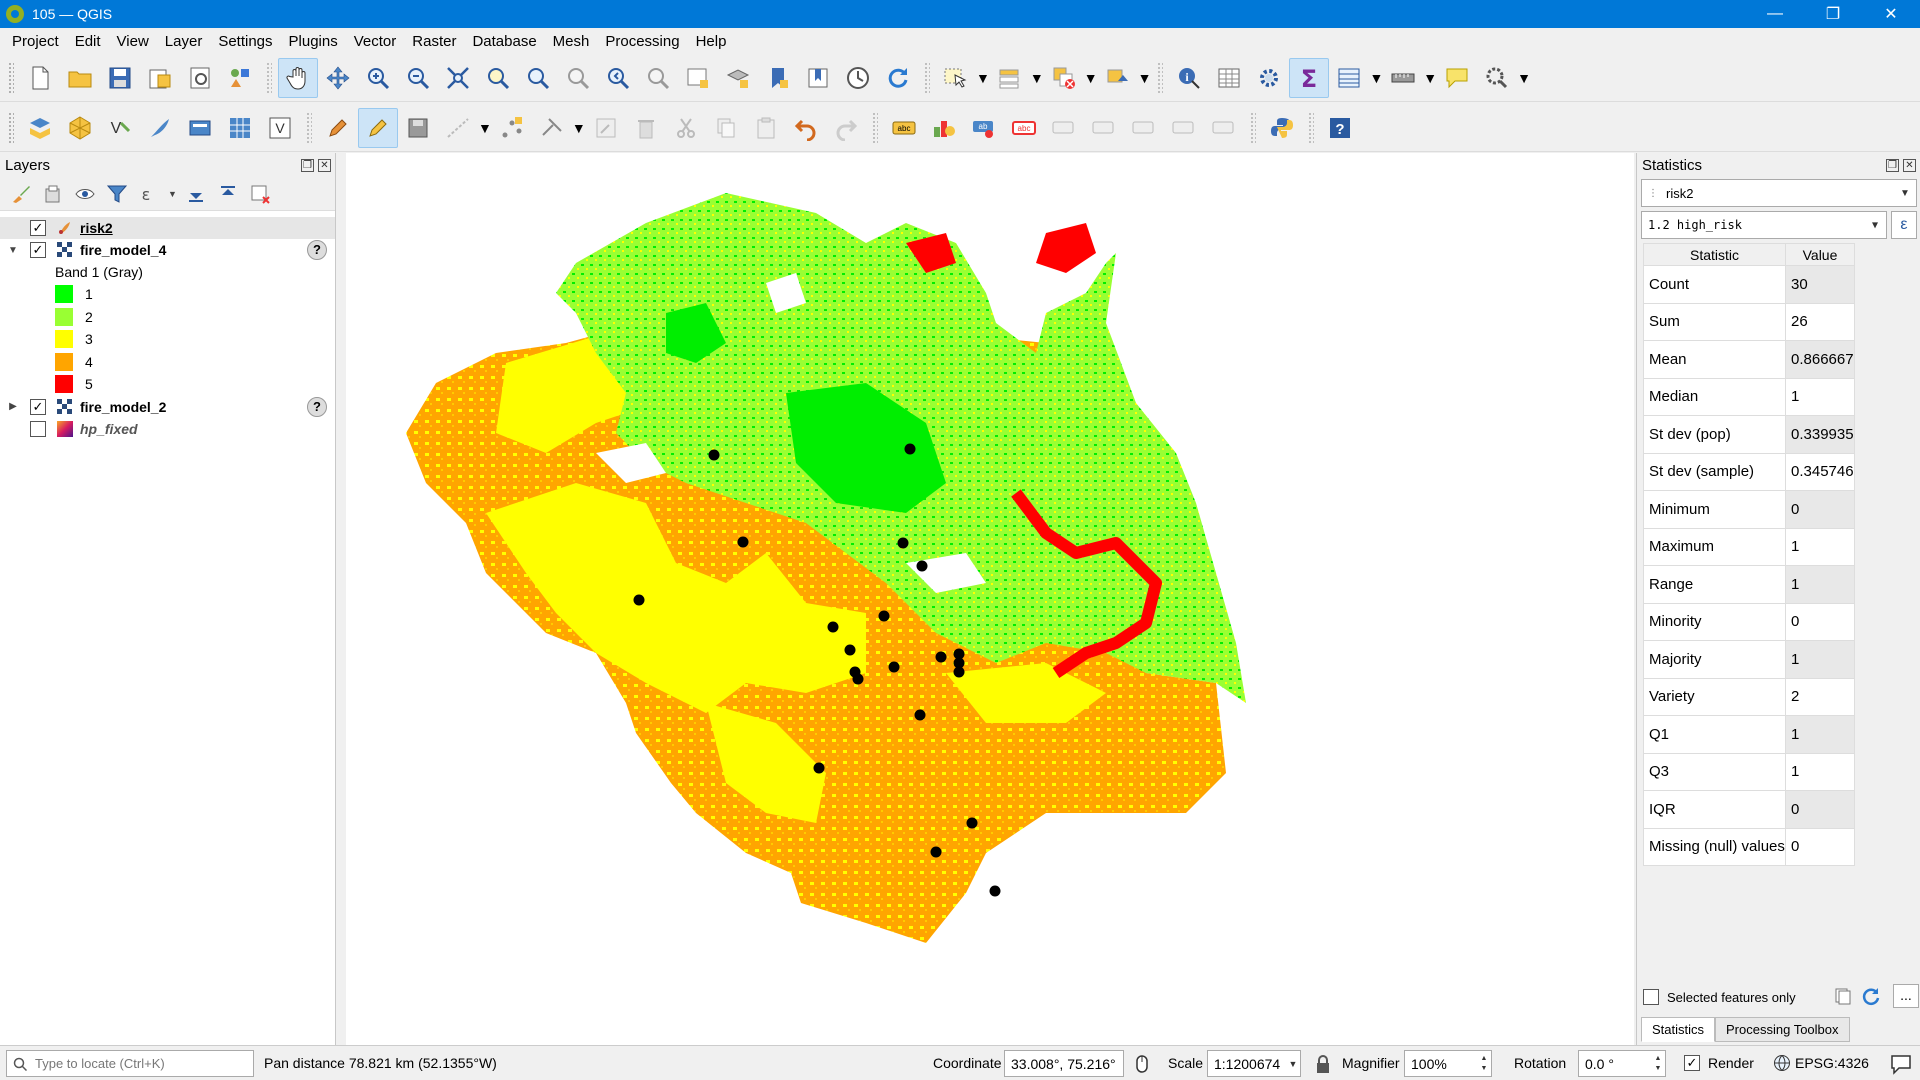 The height and width of the screenshot is (1080, 1920). I want to click on toolbar-handle, so click(11, 127).